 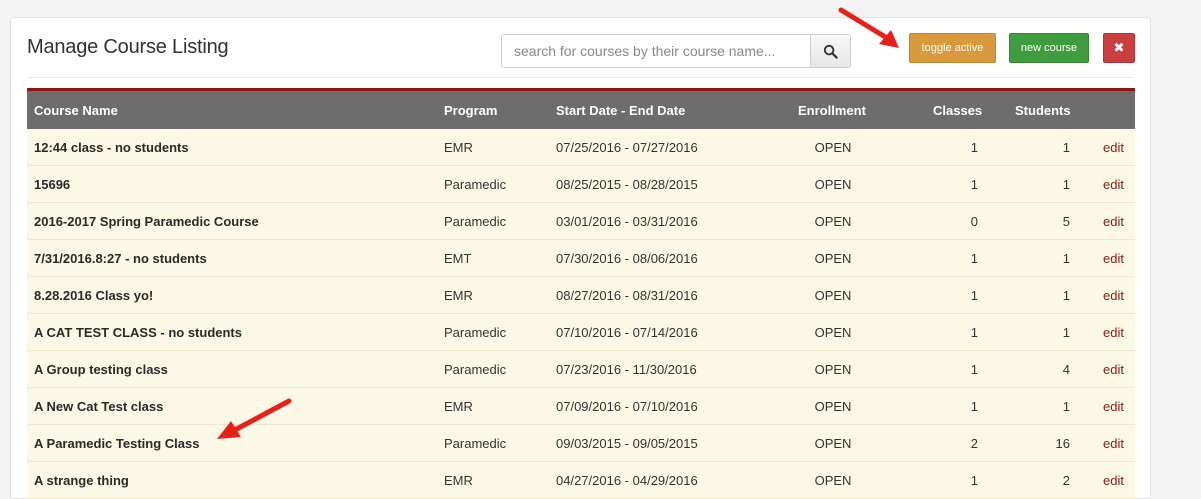 What do you see at coordinates (1062, 443) in the screenshot?
I see `students-cell: 16` at bounding box center [1062, 443].